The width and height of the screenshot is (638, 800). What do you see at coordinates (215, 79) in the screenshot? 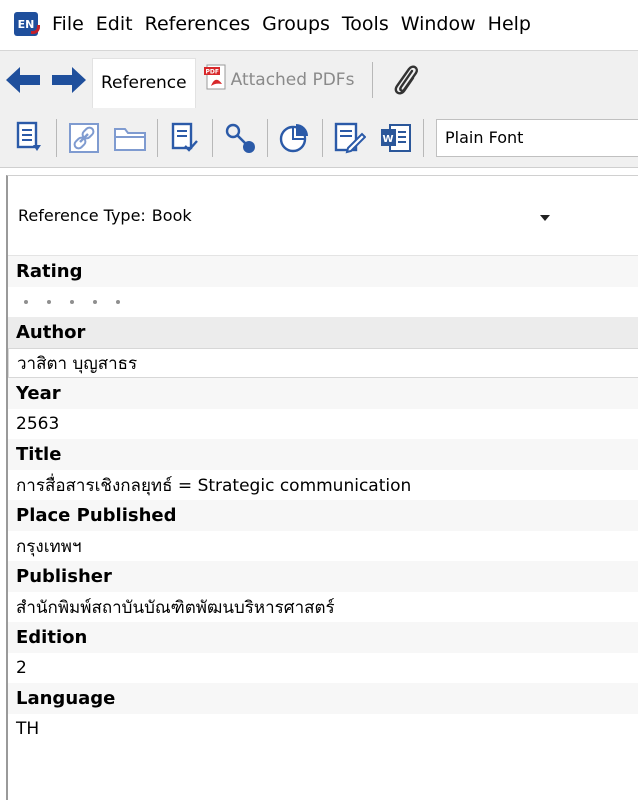
I see `pdf-icon: PDF` at bounding box center [215, 79].